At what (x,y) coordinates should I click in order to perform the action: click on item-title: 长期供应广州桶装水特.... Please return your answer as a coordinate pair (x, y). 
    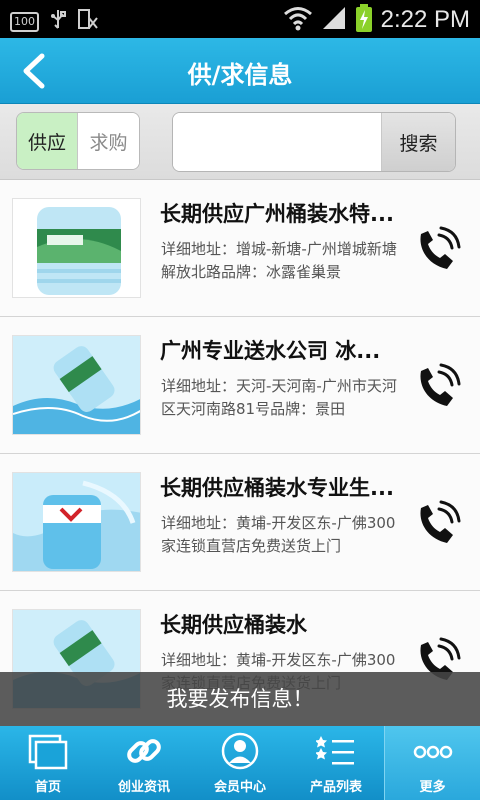
    Looking at the image, I should click on (277, 214).